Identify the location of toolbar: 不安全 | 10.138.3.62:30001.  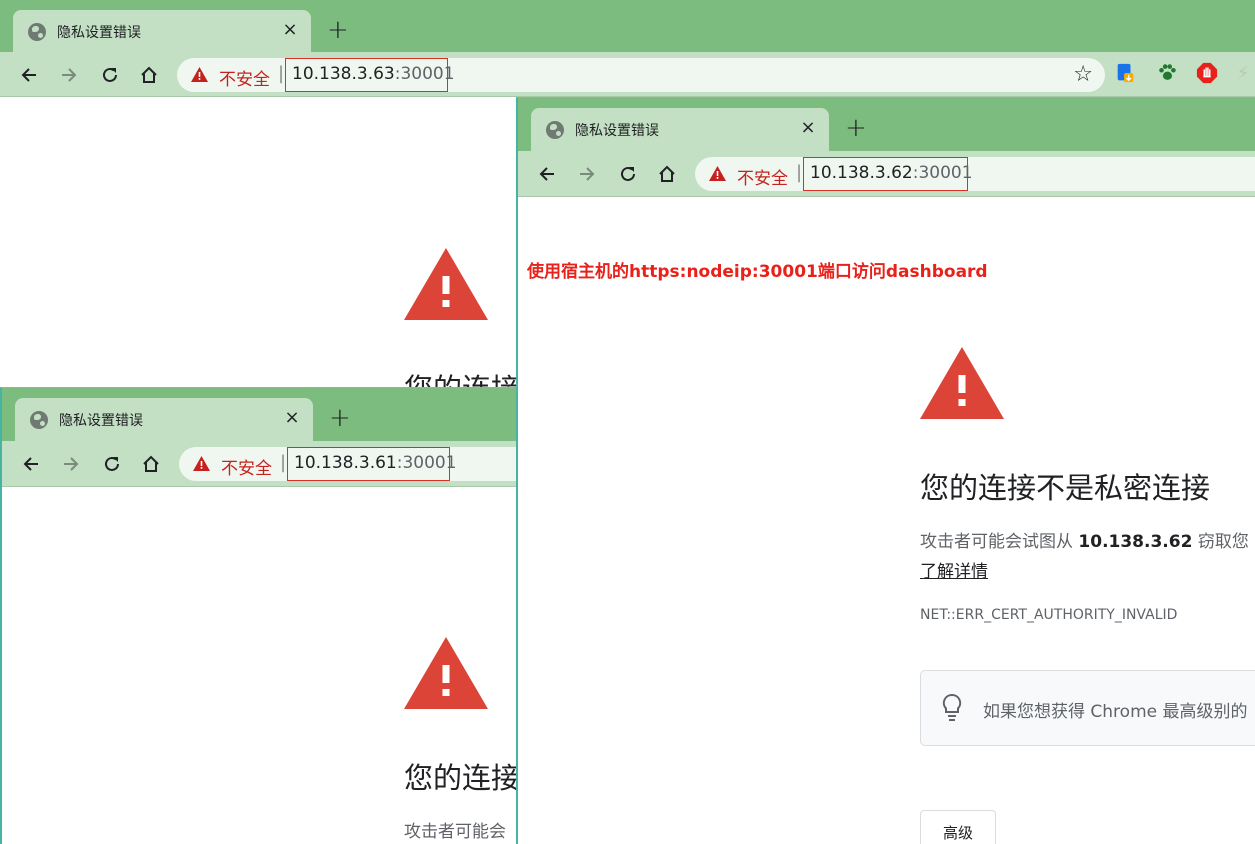
(886, 174).